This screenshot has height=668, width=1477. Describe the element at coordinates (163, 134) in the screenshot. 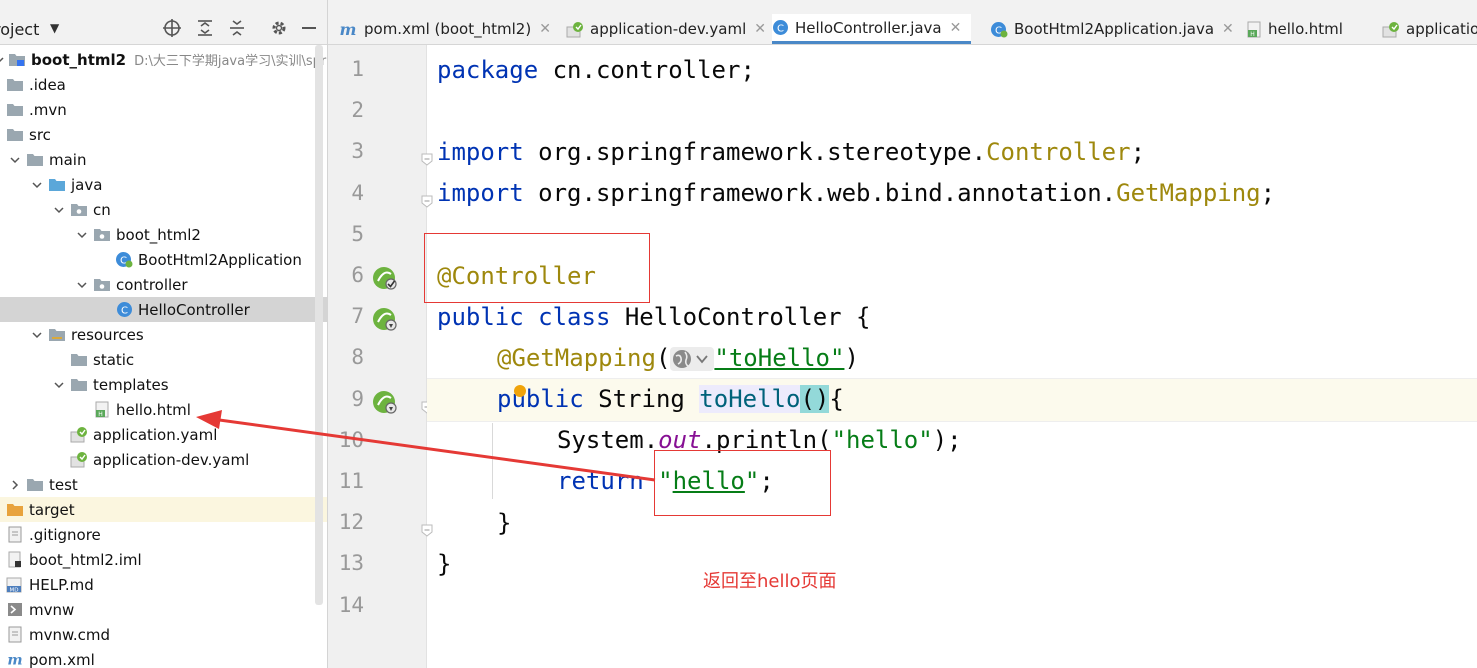

I see `tree-item-src: src` at that location.